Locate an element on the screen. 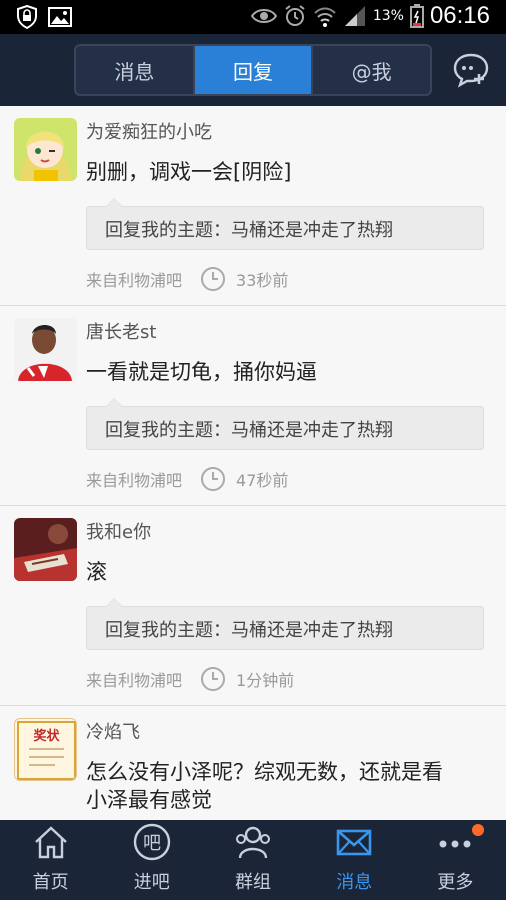 Image resolution: width=506 pixels, height=900 pixels. nav-label: 消息 is located at coordinates (354, 882).